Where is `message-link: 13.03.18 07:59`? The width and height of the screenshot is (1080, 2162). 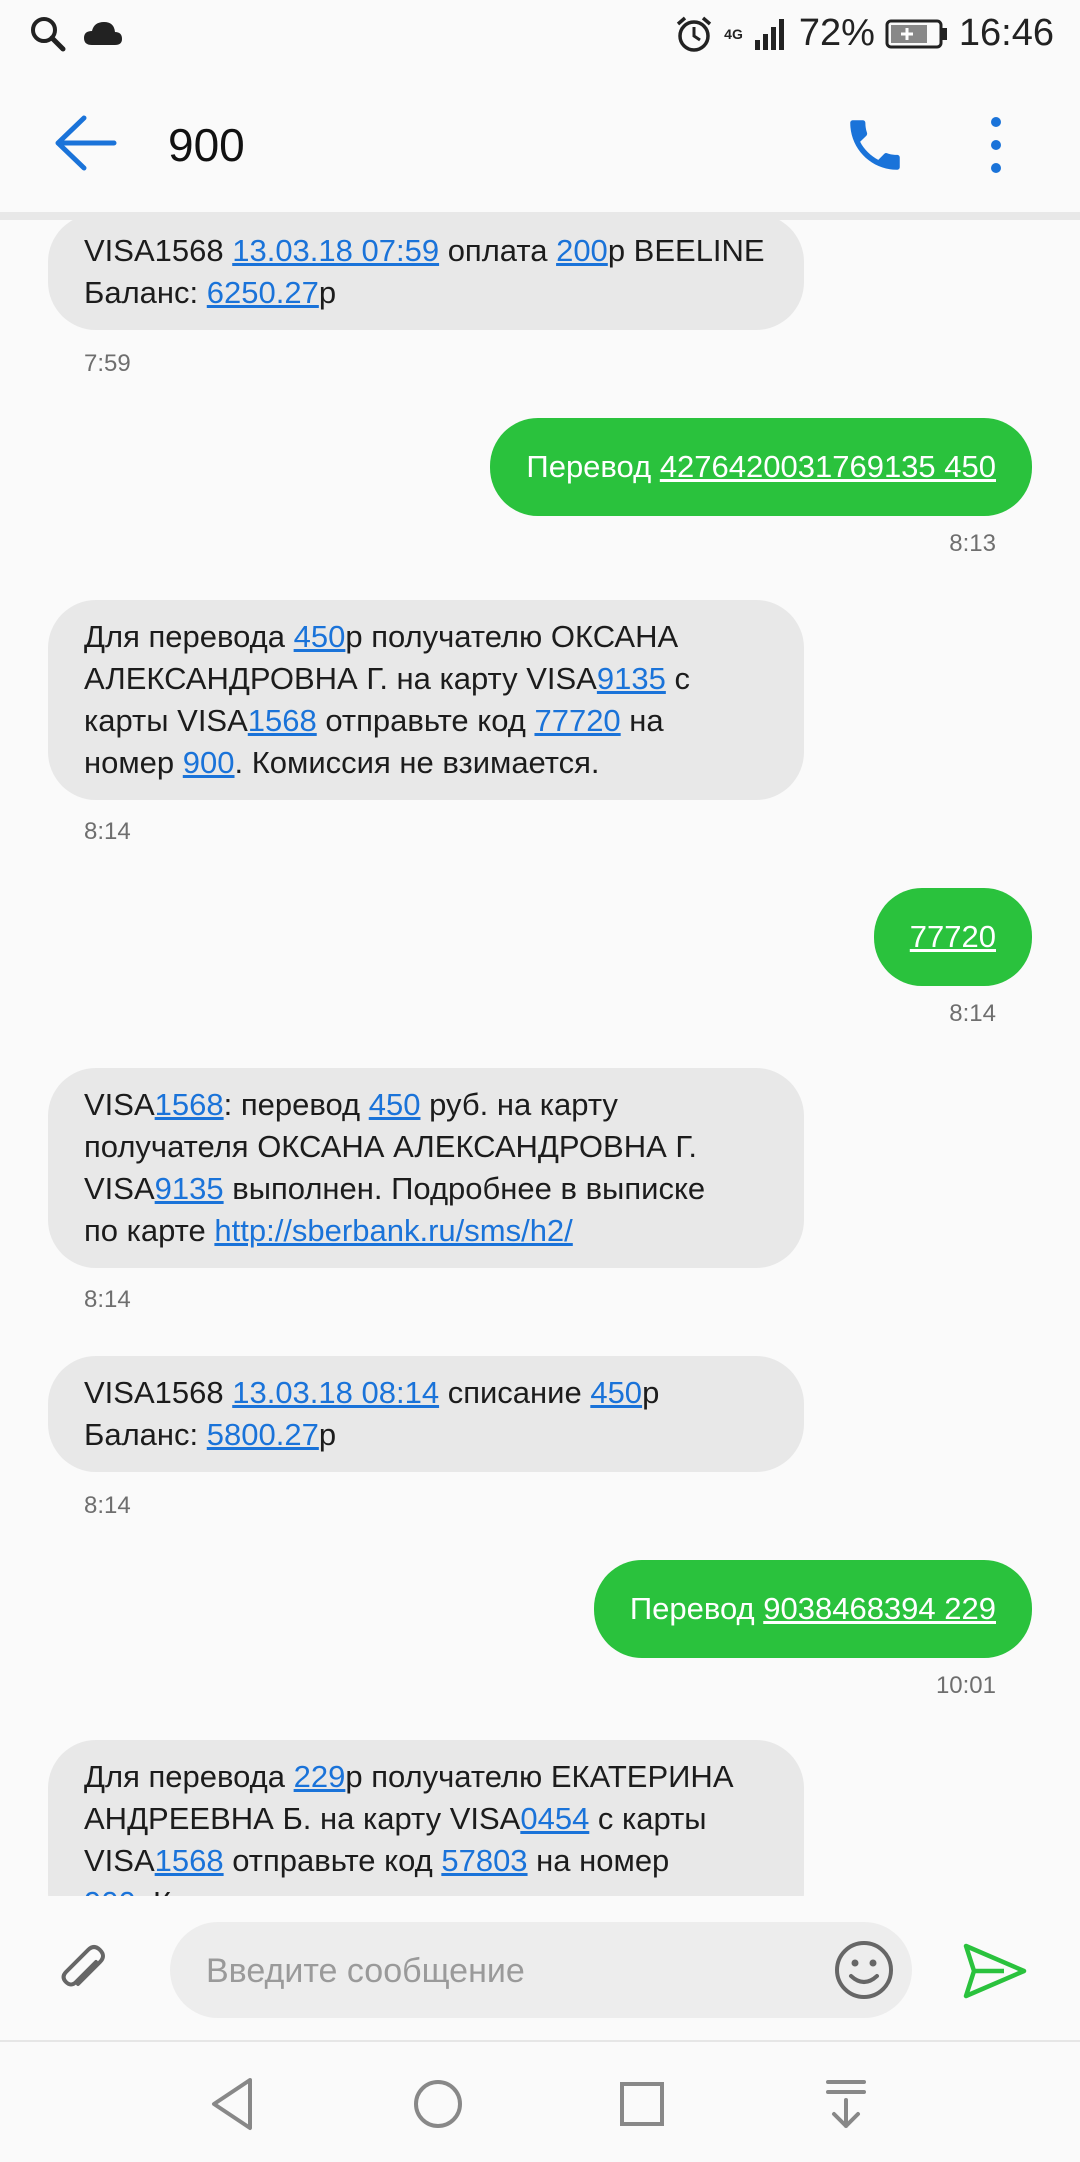
message-link: 13.03.18 07:59 is located at coordinates (335, 250).